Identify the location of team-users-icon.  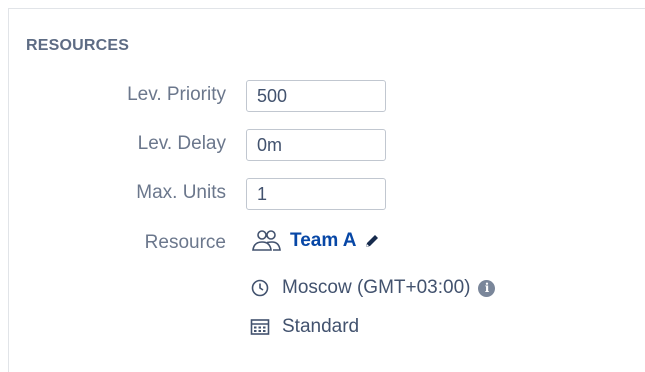
(266, 241).